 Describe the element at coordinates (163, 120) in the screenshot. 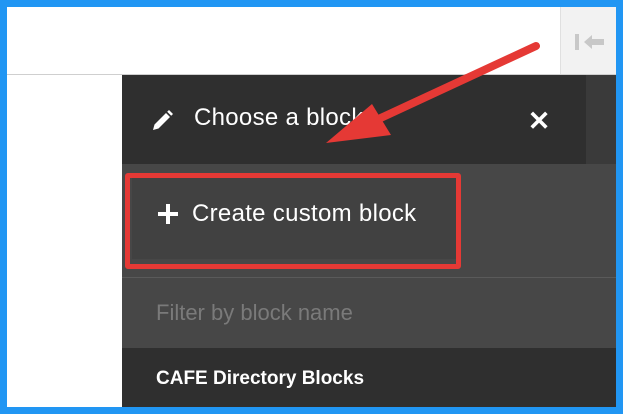

I see `pencil-icon` at that location.